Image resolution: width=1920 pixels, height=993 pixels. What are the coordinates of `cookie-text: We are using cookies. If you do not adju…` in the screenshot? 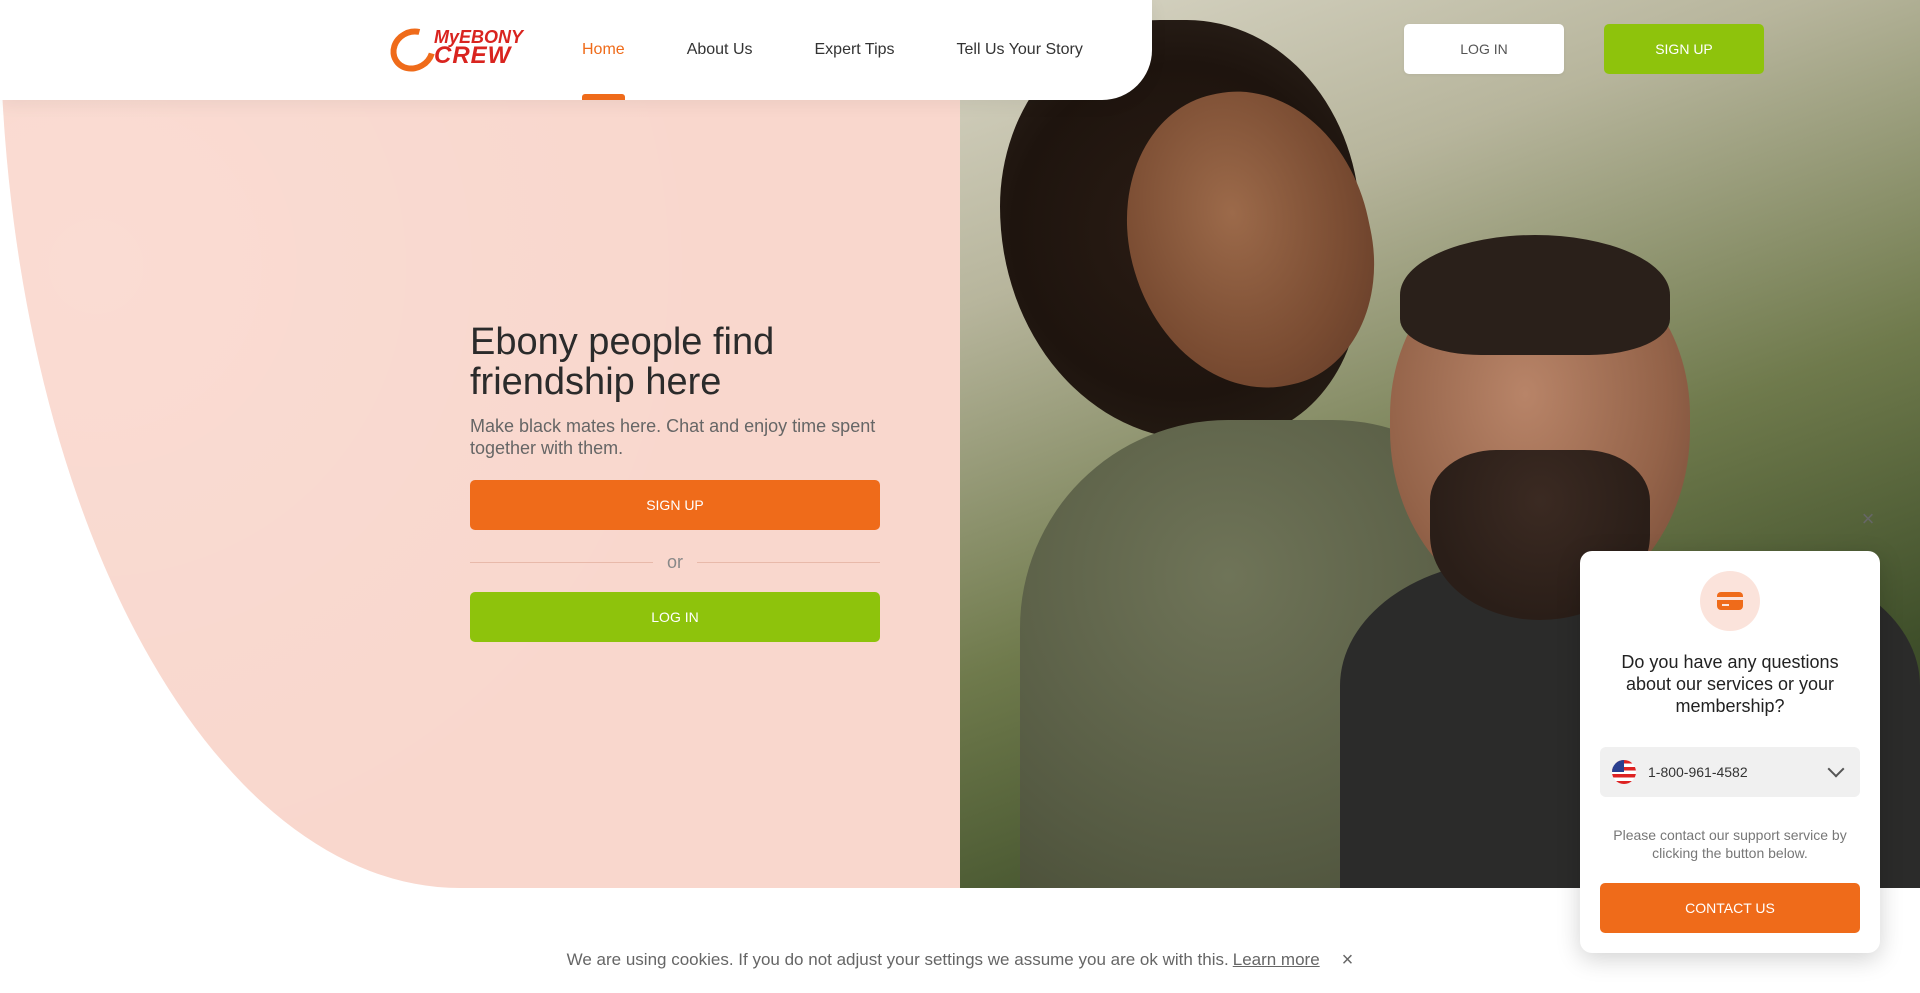 It's located at (897, 959).